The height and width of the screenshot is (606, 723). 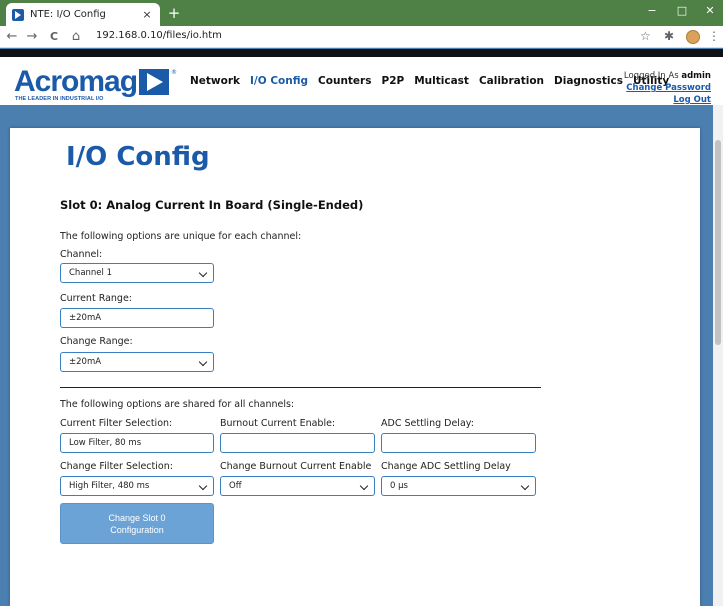 I want to click on address-bar: 192.168.0.10/files/io.htm, so click(x=159, y=35).